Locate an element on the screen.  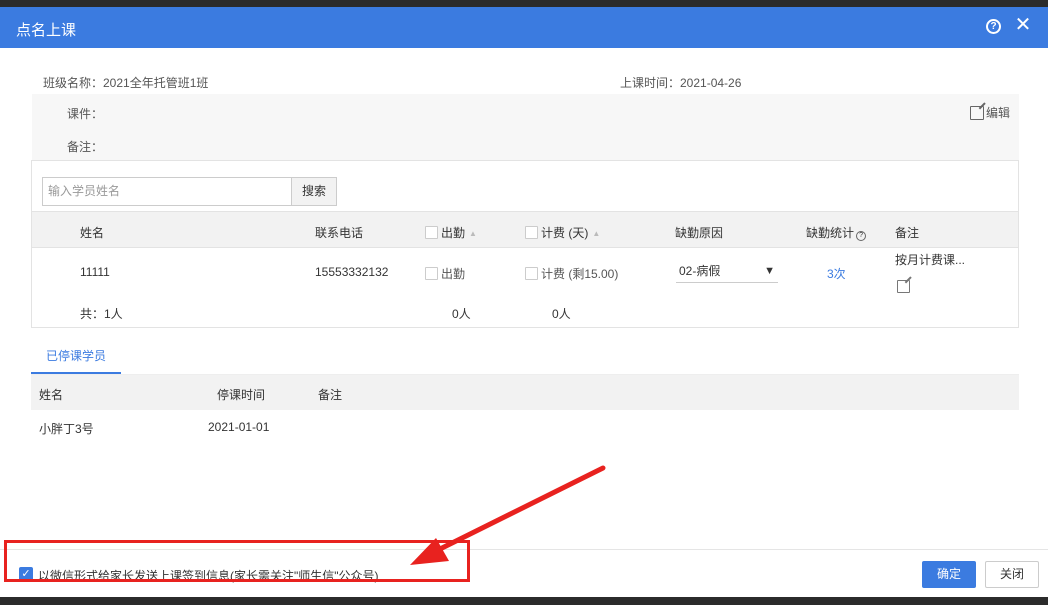
attend-checkbox is located at coordinates (431, 273).